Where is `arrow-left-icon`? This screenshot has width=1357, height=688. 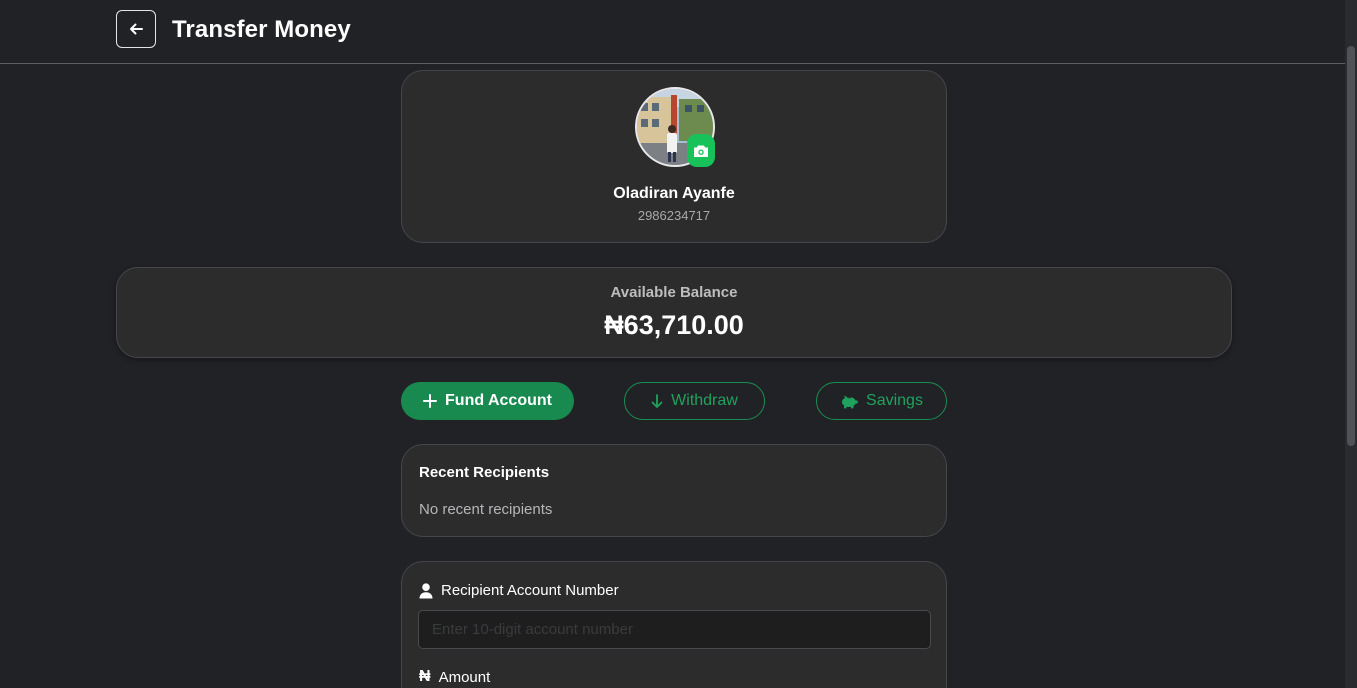
arrow-left-icon is located at coordinates (136, 29).